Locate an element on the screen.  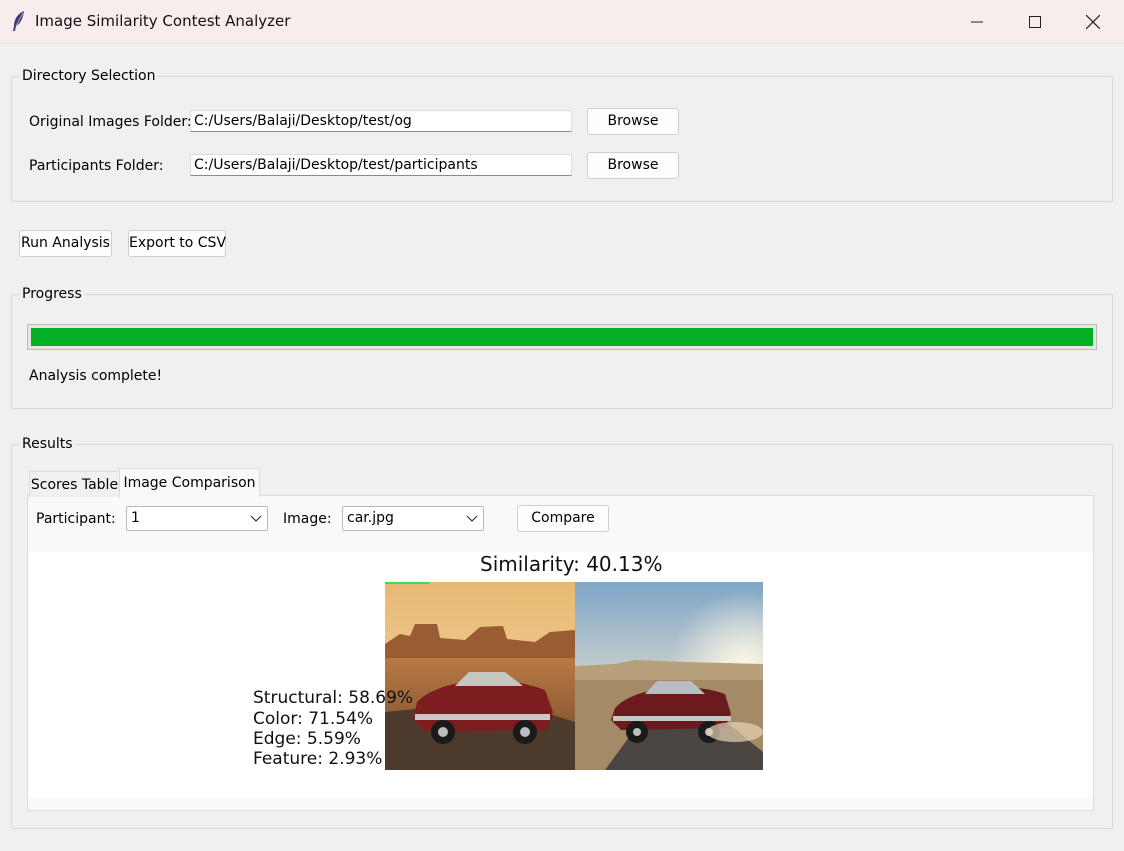
progress-bar is located at coordinates (562, 337).